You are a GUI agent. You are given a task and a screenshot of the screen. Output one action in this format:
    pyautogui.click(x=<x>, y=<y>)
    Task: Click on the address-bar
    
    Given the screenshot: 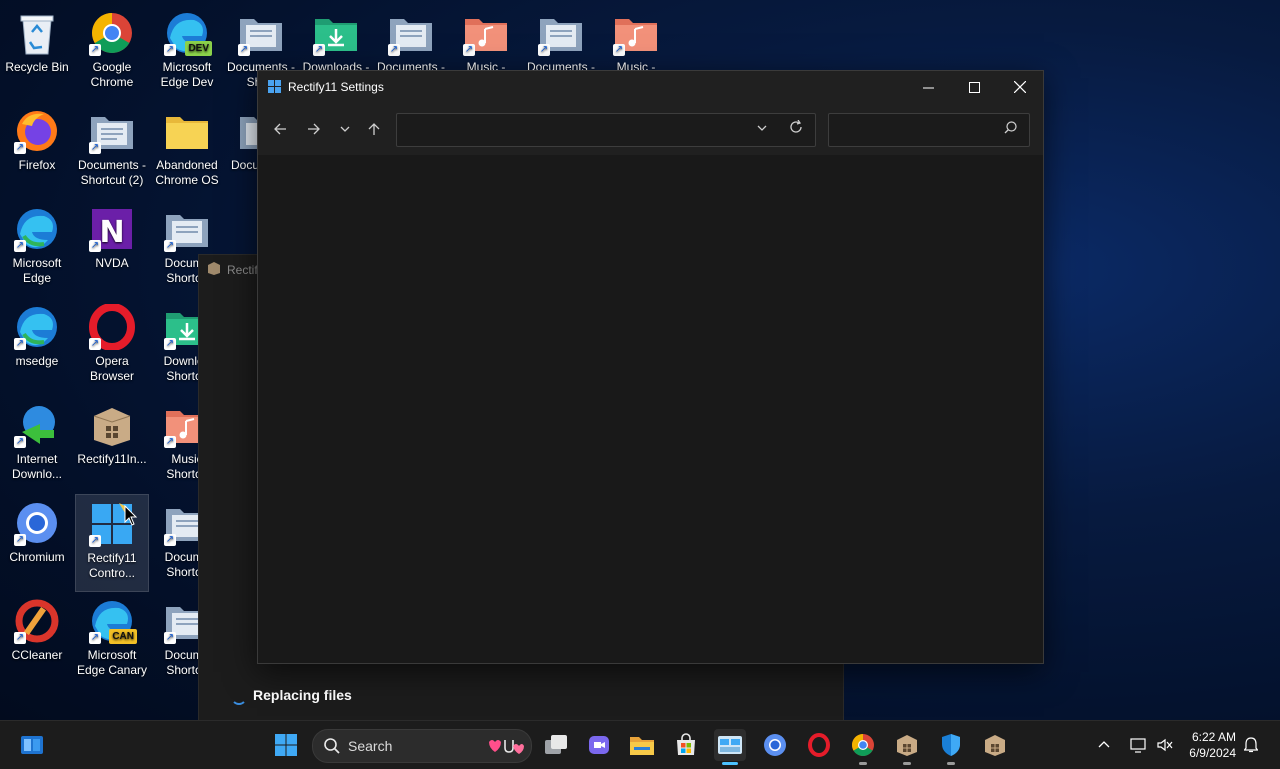 What is the action you would take?
    pyautogui.click(x=606, y=130)
    